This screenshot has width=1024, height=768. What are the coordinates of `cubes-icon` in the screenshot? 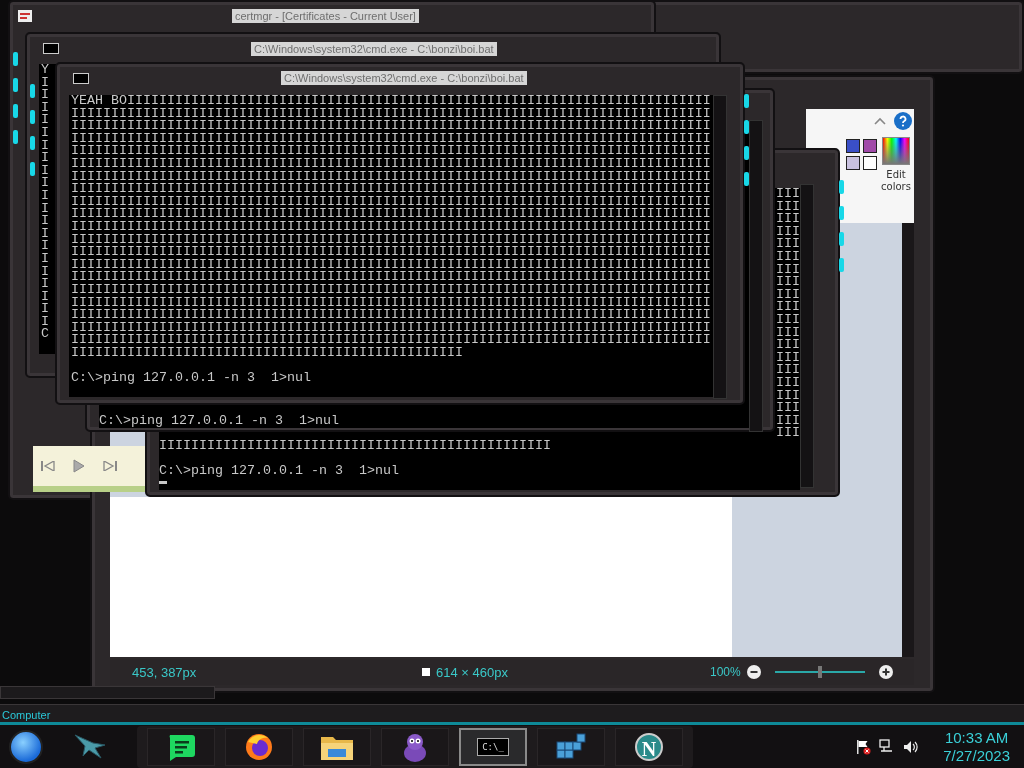 It's located at (571, 746).